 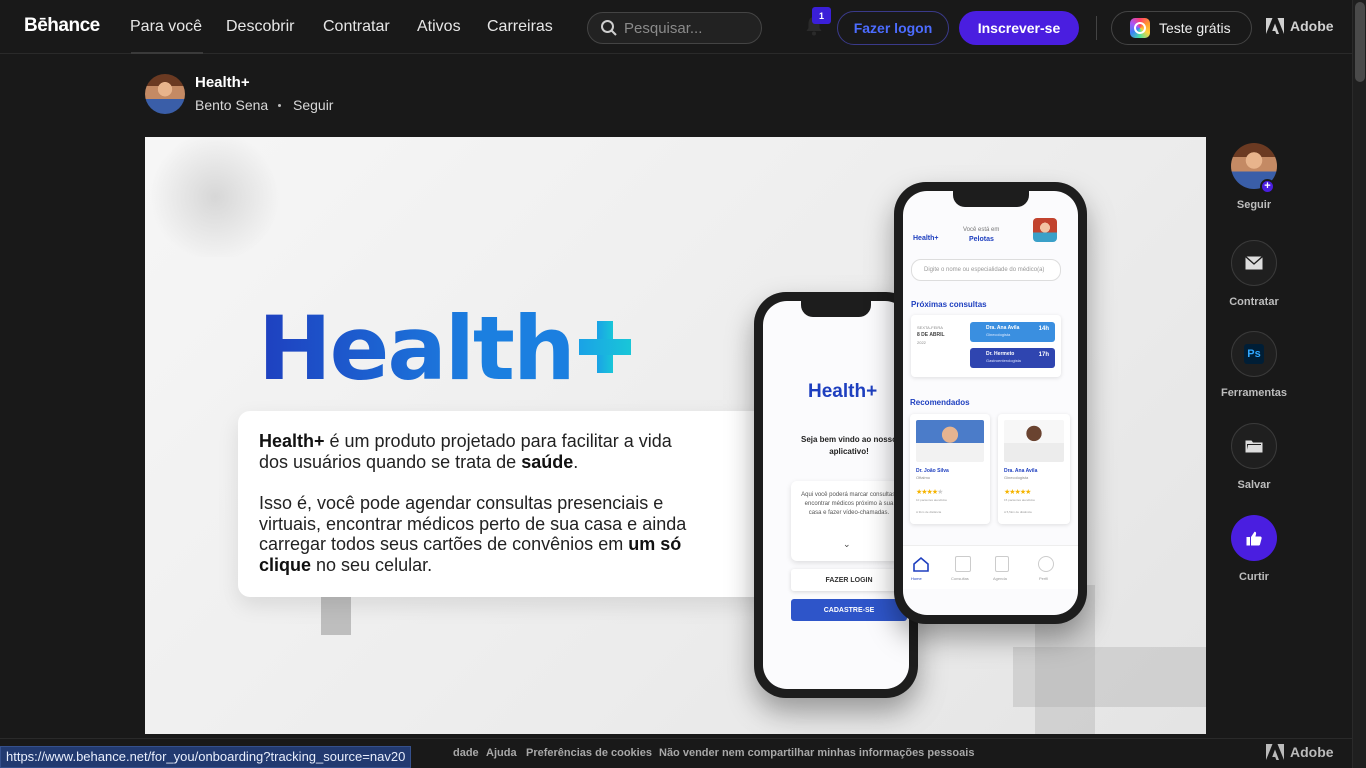 What do you see at coordinates (166, 27) in the screenshot?
I see `nav-link-para-voce: Para você` at bounding box center [166, 27].